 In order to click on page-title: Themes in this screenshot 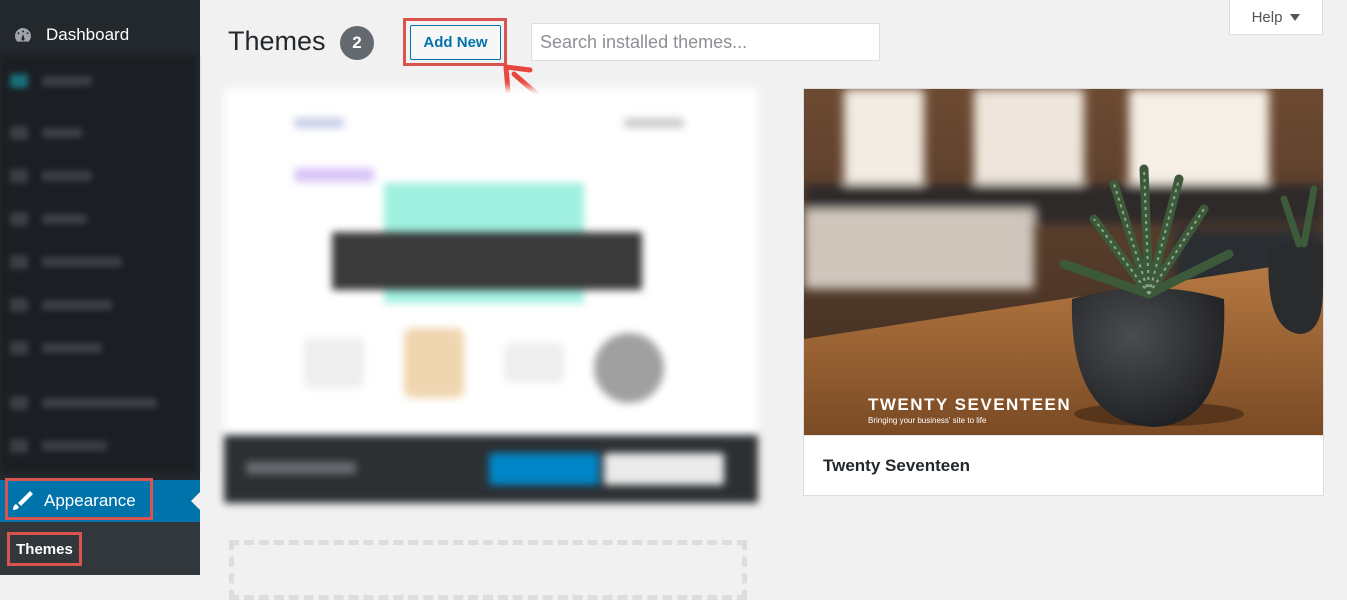, I will do `click(277, 41)`.